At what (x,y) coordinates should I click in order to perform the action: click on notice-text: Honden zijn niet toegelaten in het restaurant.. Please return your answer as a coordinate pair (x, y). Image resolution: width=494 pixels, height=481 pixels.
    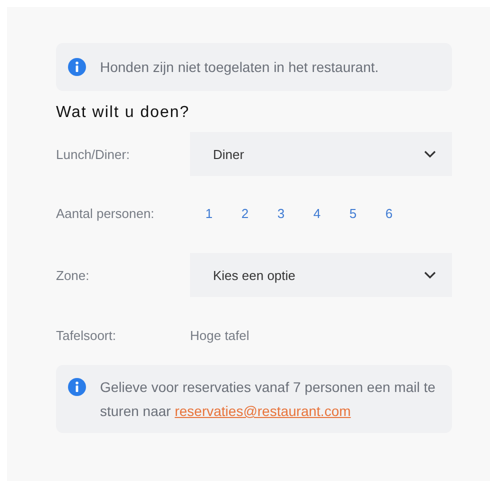
    Looking at the image, I should click on (239, 67).